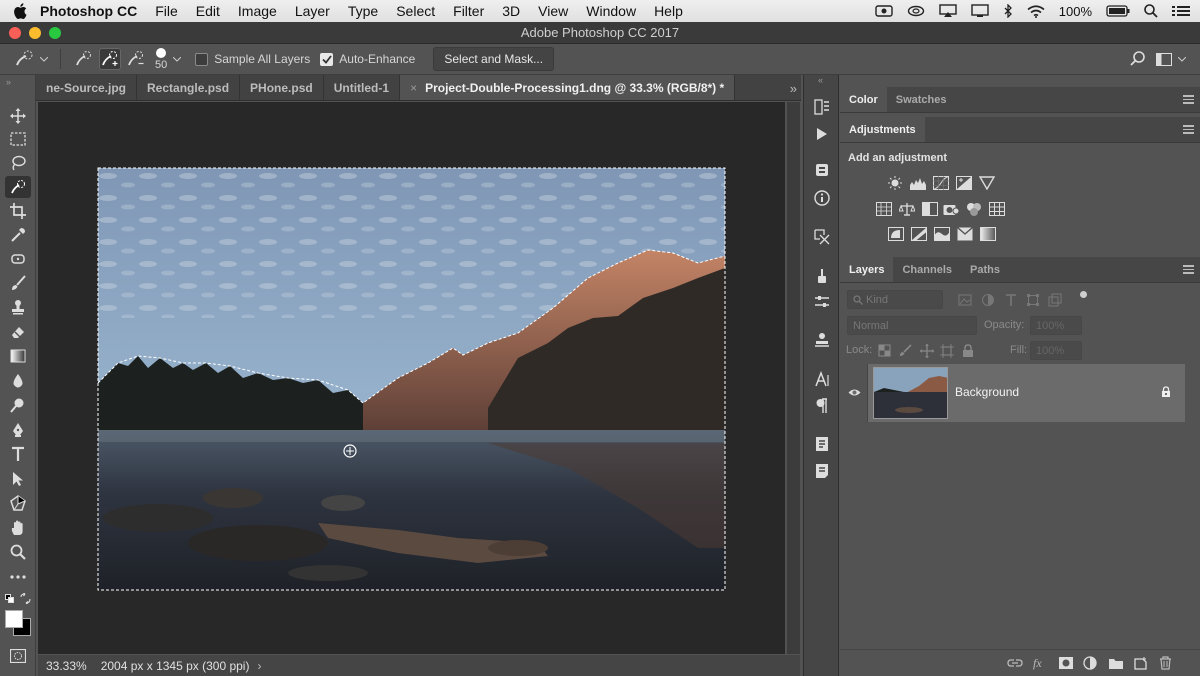 This screenshot has height=676, width=1200. Describe the element at coordinates (997, 209) in the screenshot. I see `color-lookup-icon` at that location.